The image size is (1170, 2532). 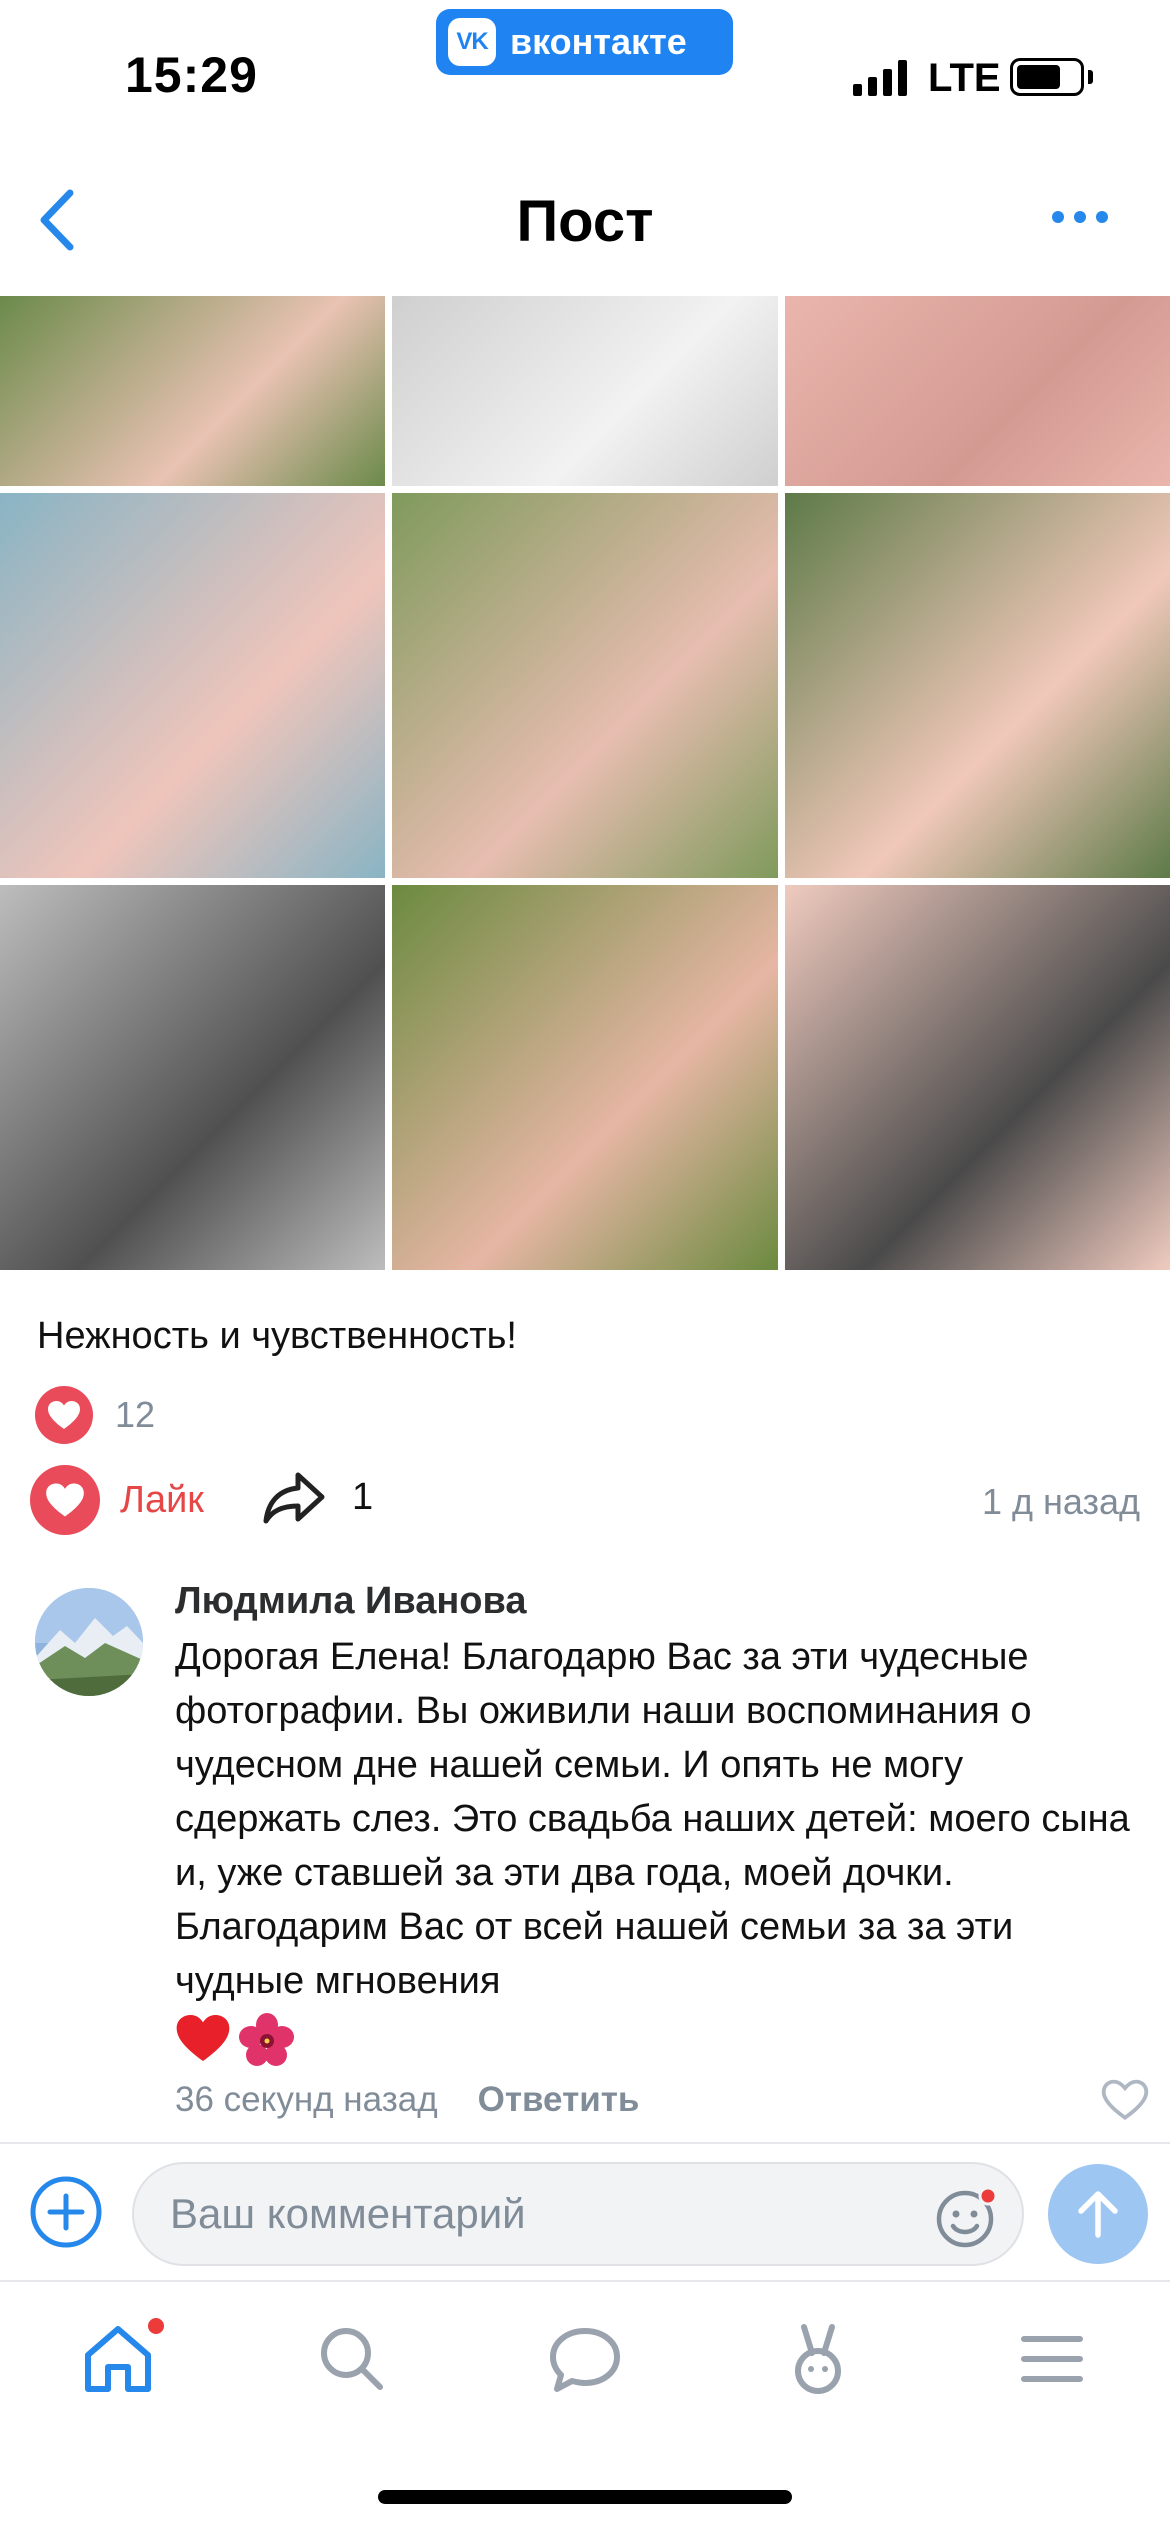 What do you see at coordinates (306, 2099) in the screenshot?
I see `comment-timestamp: 36 секунд назад` at bounding box center [306, 2099].